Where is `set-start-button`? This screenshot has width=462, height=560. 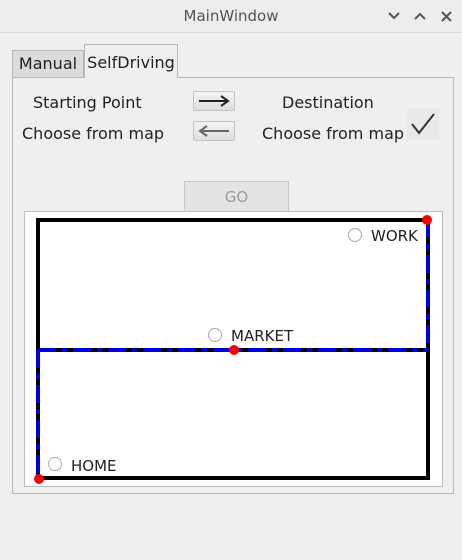
set-start-button is located at coordinates (214, 101).